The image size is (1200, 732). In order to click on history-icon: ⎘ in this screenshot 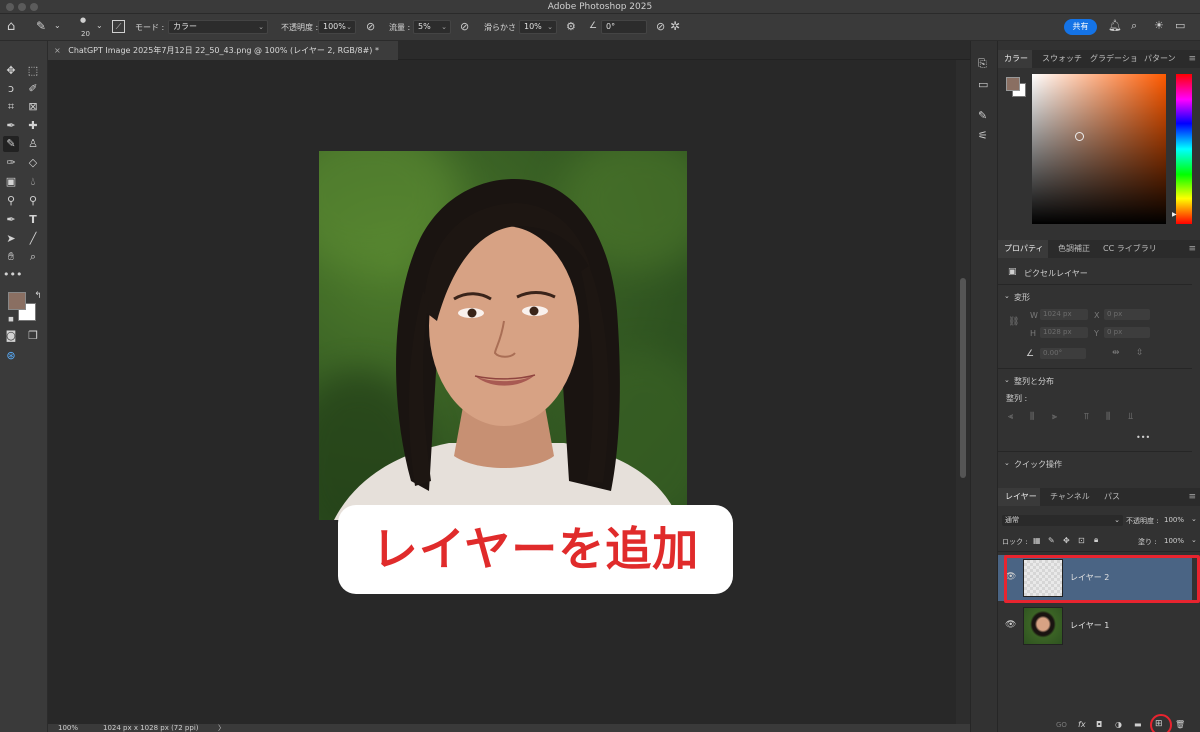, I will do `click(982, 64)`.